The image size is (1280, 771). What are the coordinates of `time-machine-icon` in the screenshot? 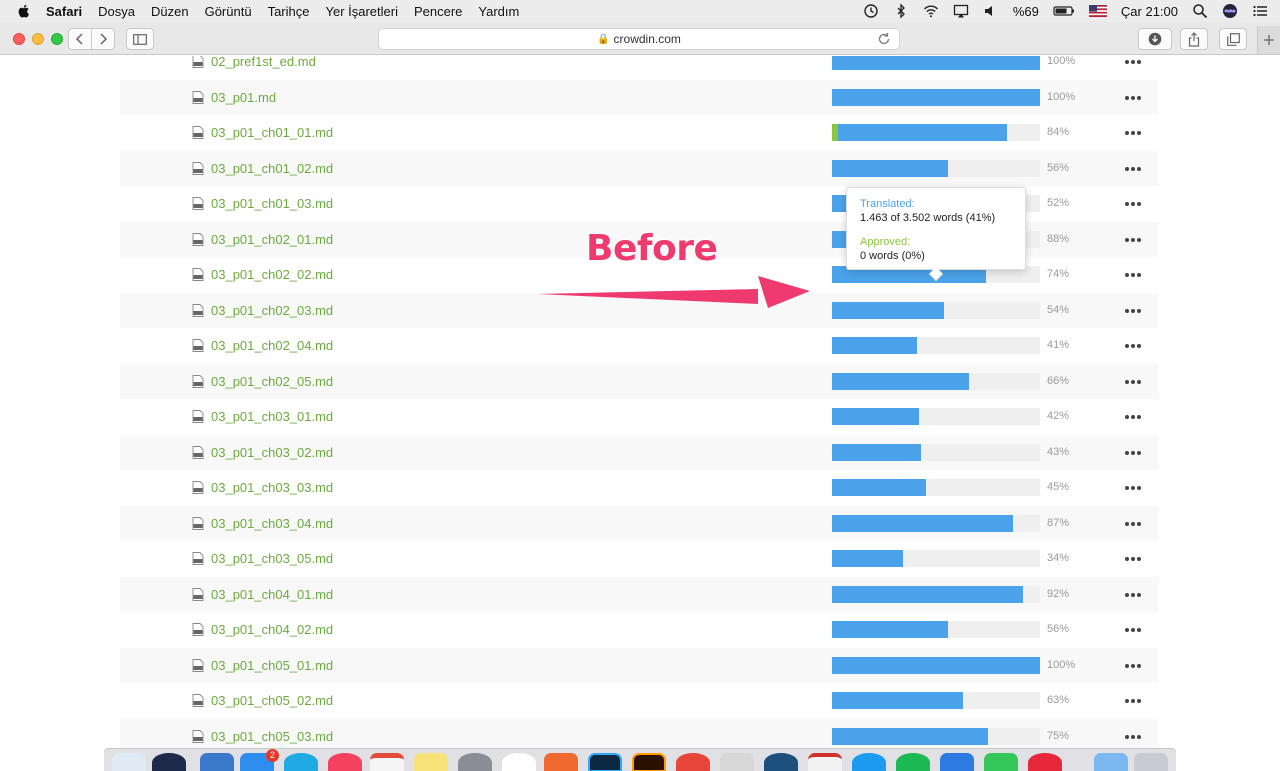 It's located at (871, 11).